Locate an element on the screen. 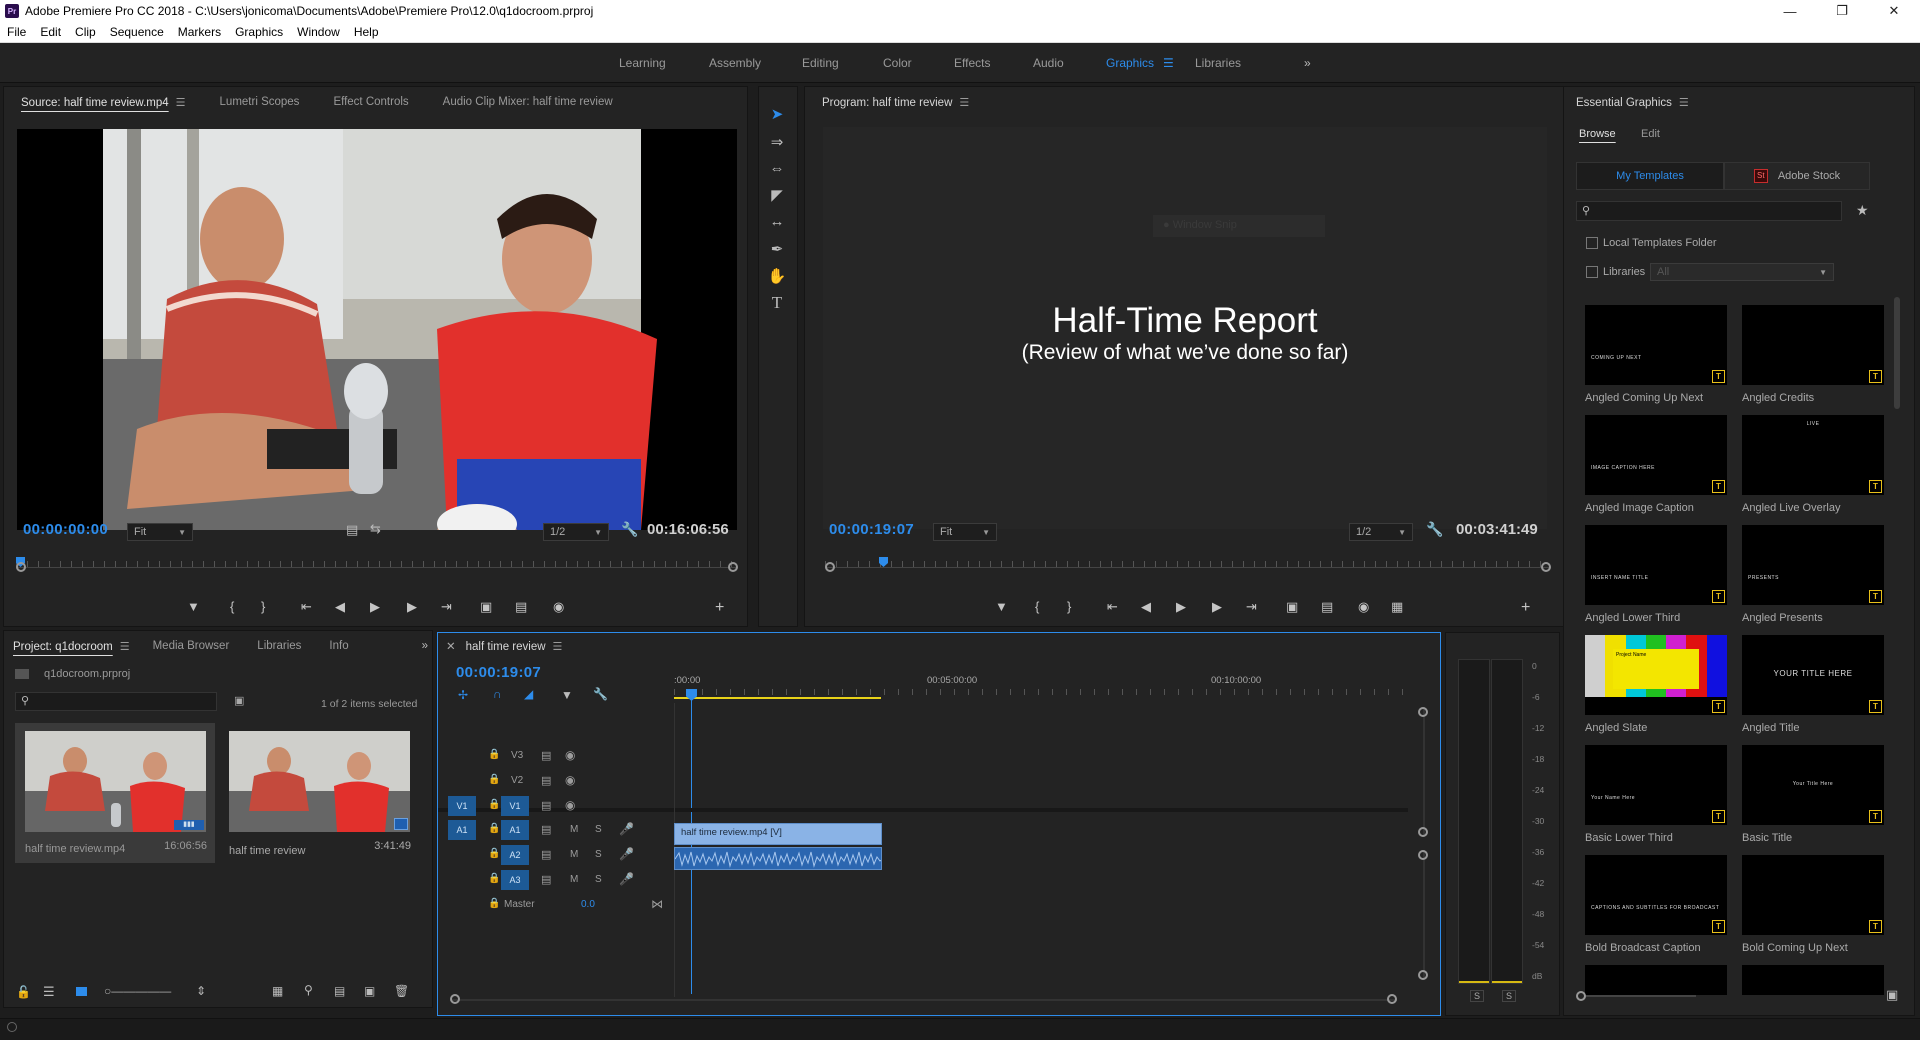 Image resolution: width=1920 pixels, height=1040 pixels. track-label-v3: V3 is located at coordinates (517, 755).